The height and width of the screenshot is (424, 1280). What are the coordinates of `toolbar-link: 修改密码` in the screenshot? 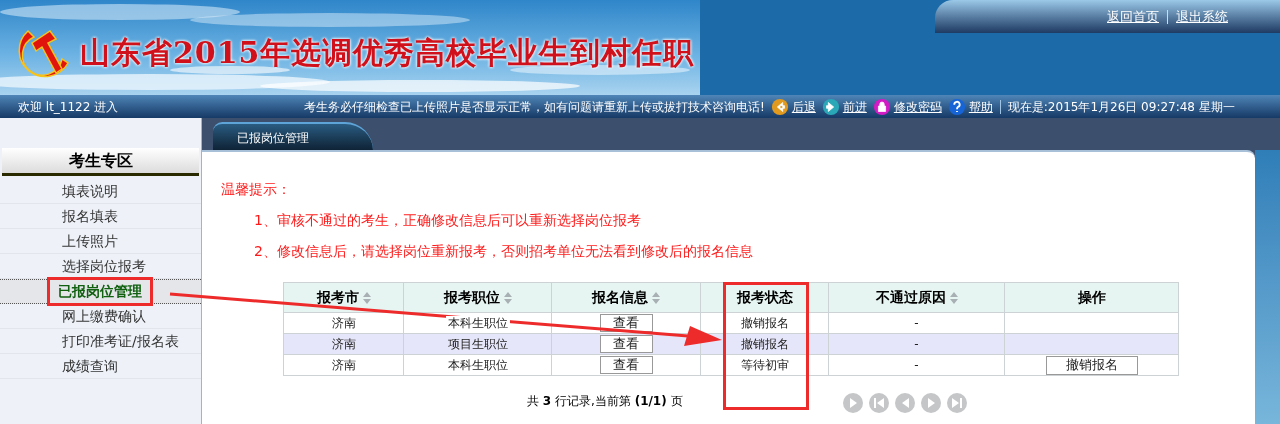 It's located at (907, 106).